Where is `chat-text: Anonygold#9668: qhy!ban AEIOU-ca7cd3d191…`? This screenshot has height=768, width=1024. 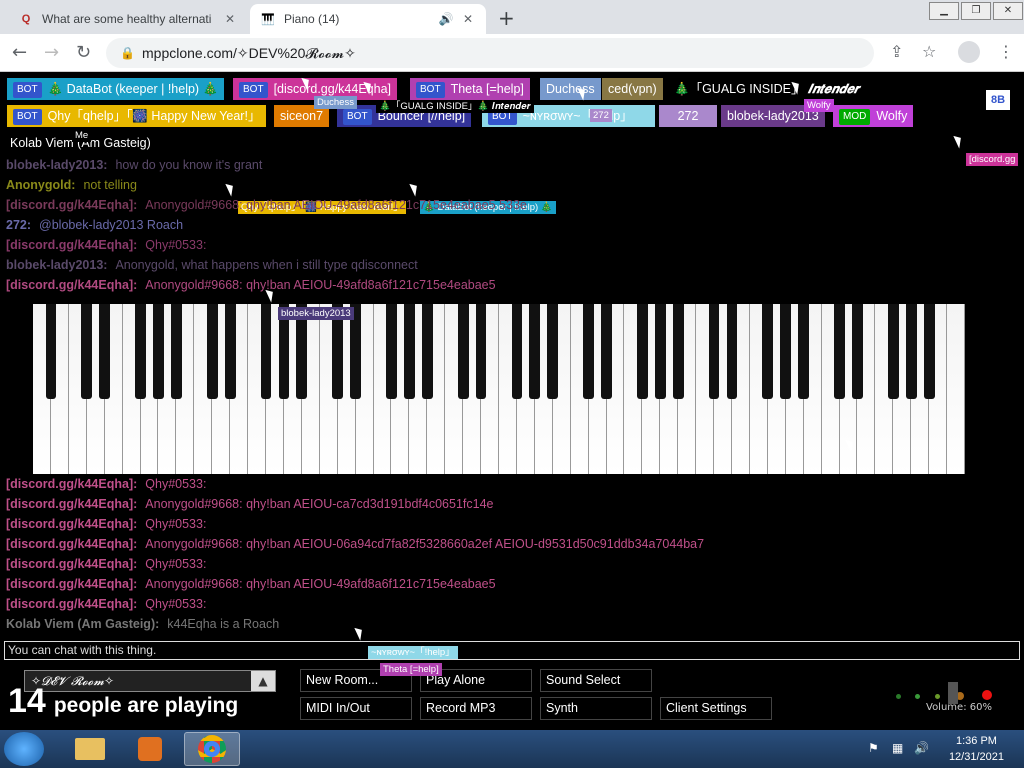
chat-text: Anonygold#9668: qhy!ban AEIOU-ca7cd3d191… is located at coordinates (319, 504).